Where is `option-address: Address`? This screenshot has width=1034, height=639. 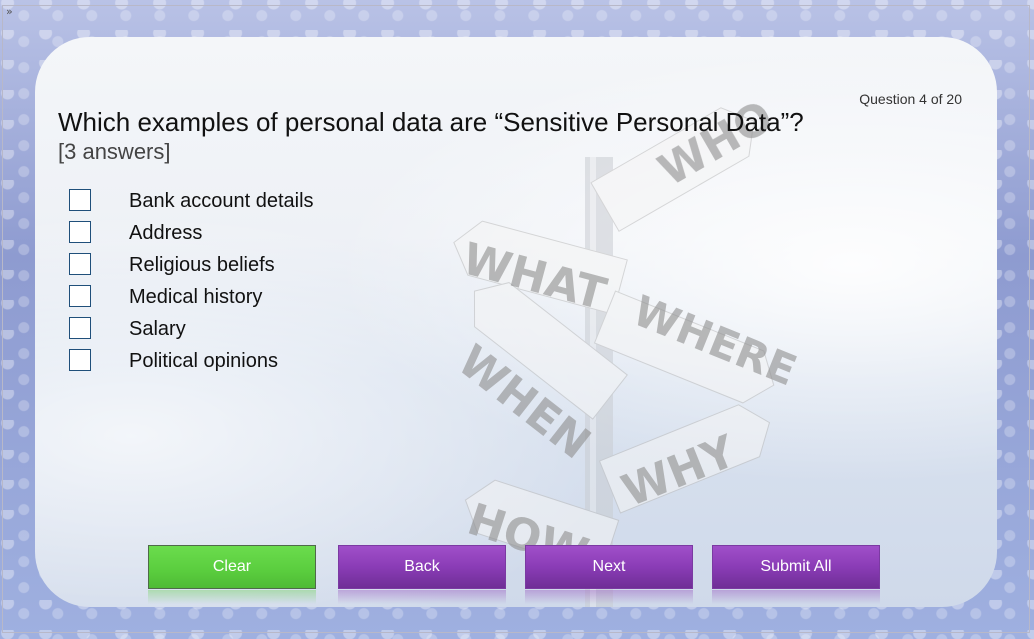 option-address: Address is located at coordinates (219, 237).